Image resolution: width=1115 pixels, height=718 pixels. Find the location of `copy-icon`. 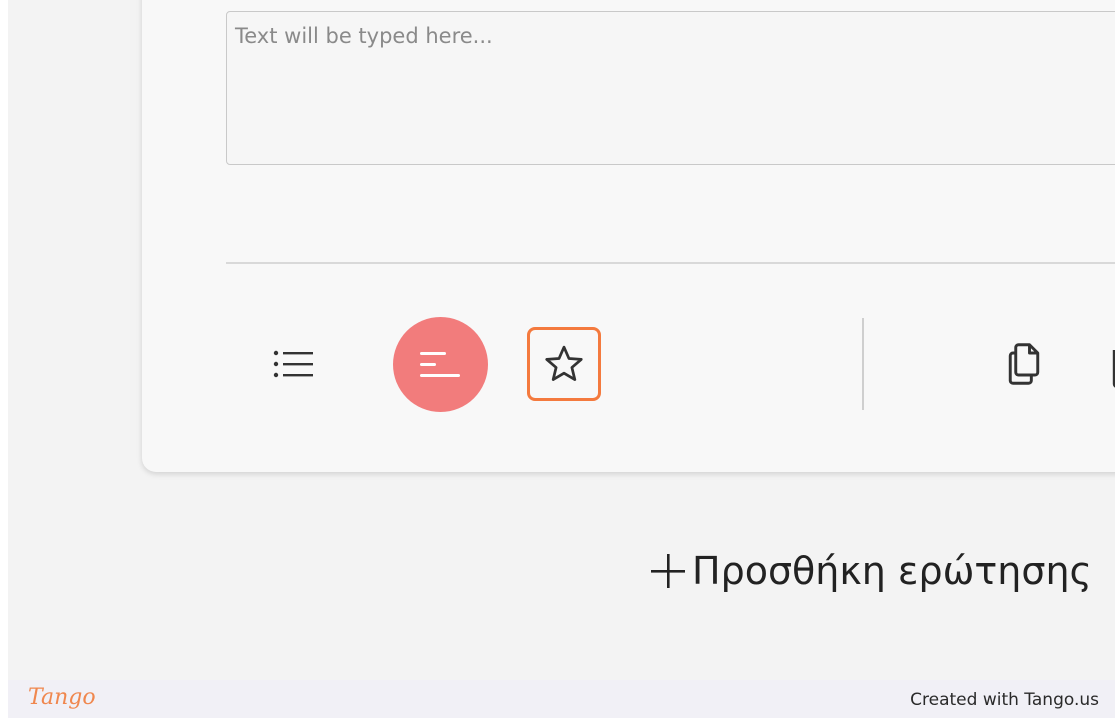

copy-icon is located at coordinates (1024, 364).